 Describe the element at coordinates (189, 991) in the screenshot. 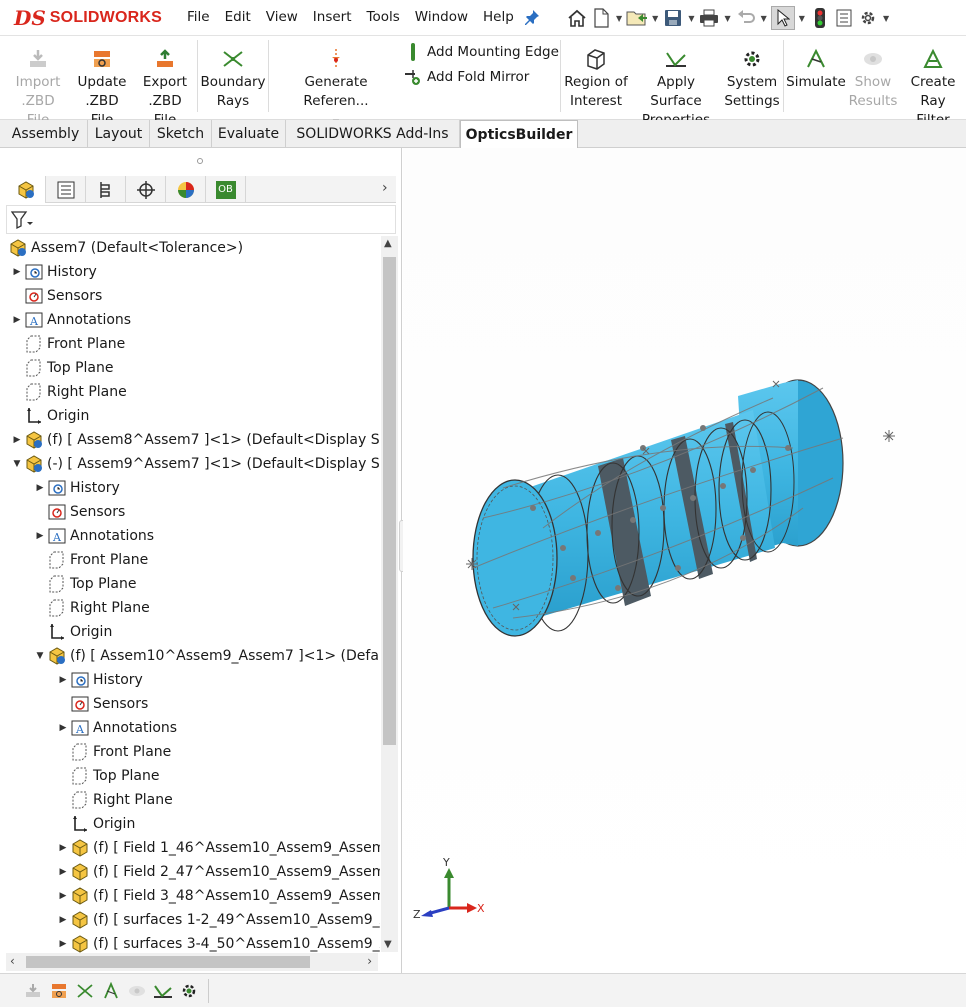

I see `settings-icon` at that location.